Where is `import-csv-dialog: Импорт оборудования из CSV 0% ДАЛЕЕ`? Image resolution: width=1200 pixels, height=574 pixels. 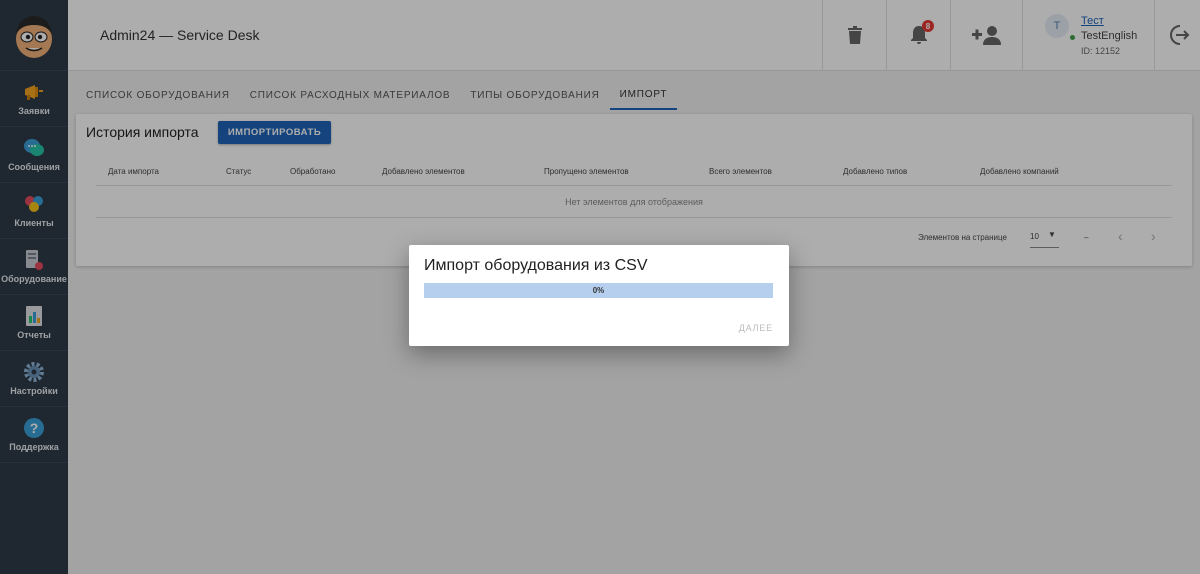 import-csv-dialog: Импорт оборудования из CSV 0% ДАЛЕЕ is located at coordinates (599, 295).